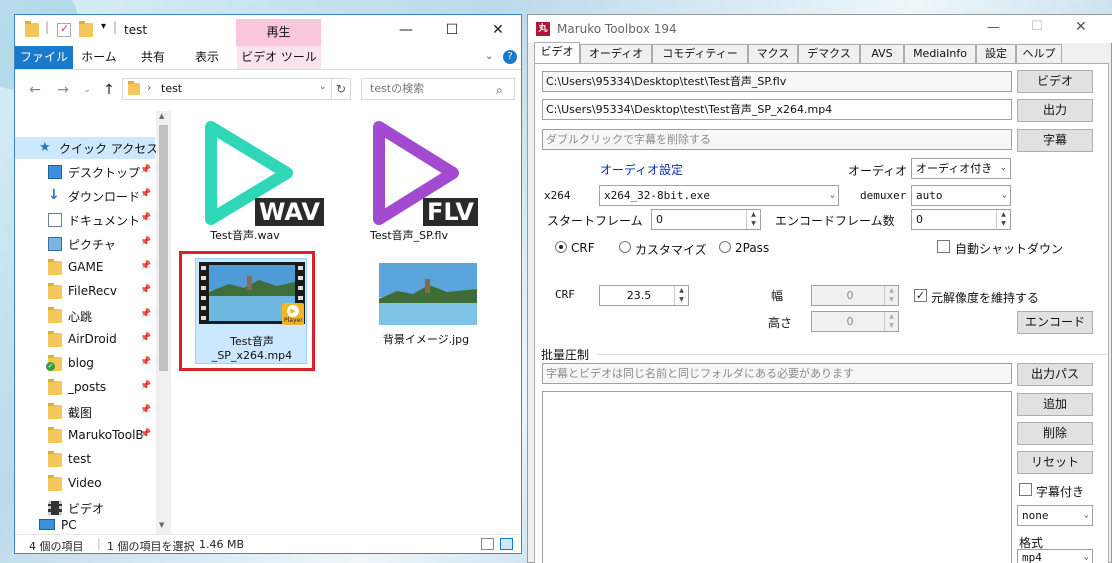 The image size is (1112, 563). Describe the element at coordinates (163, 248) in the screenshot. I see `nav-scroll-thumb` at that location.